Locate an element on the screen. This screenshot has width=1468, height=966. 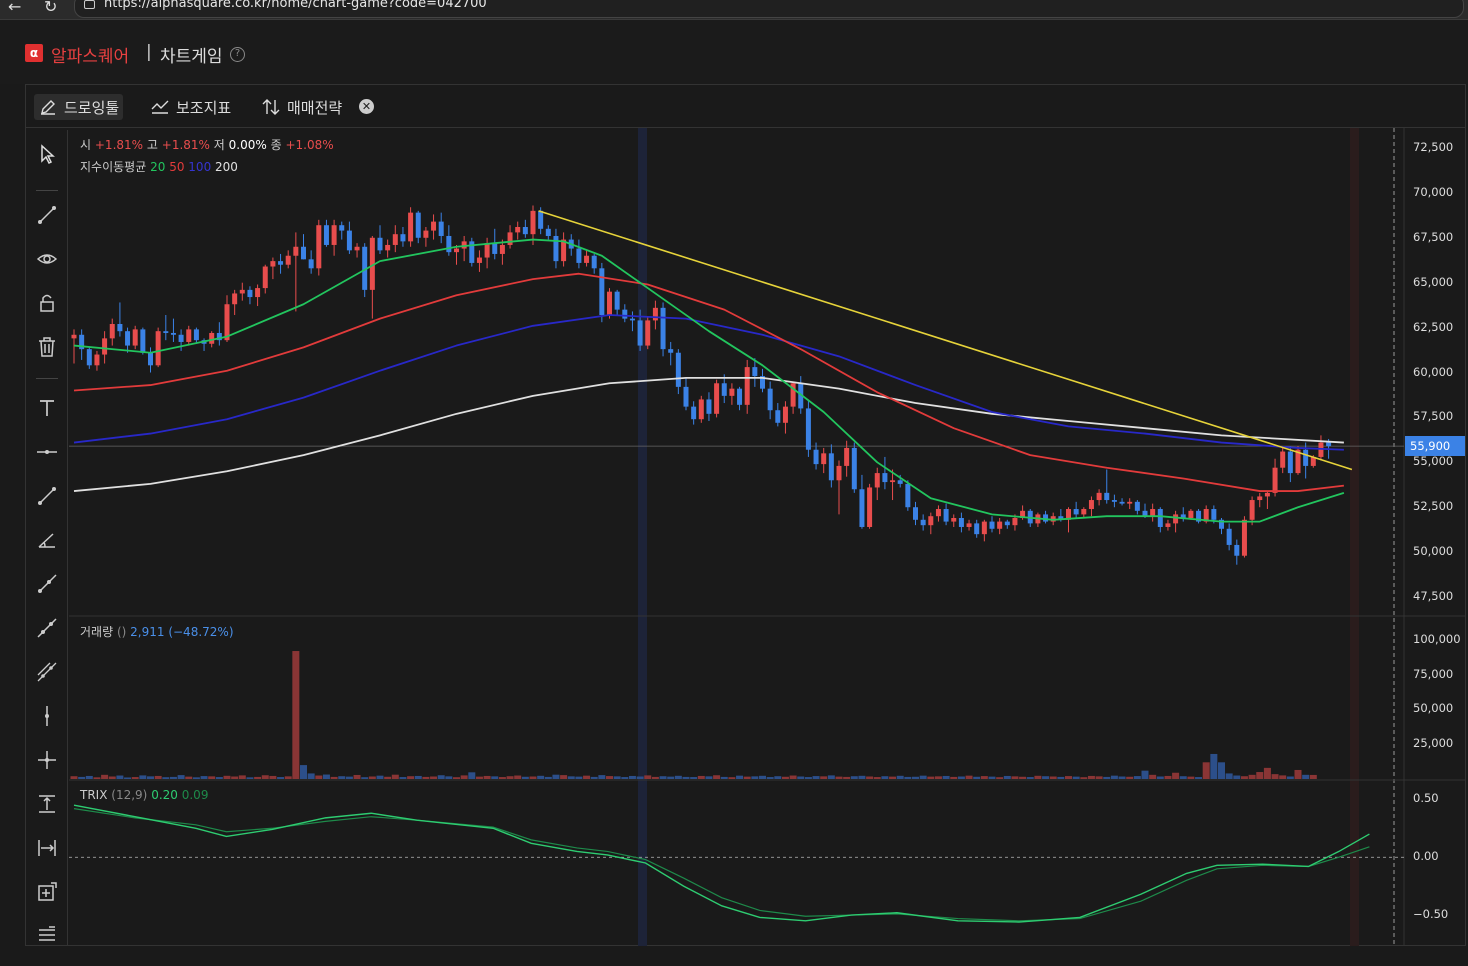
trix-legend: TRIX (12,9) 0.20 0.09 is located at coordinates (144, 795).